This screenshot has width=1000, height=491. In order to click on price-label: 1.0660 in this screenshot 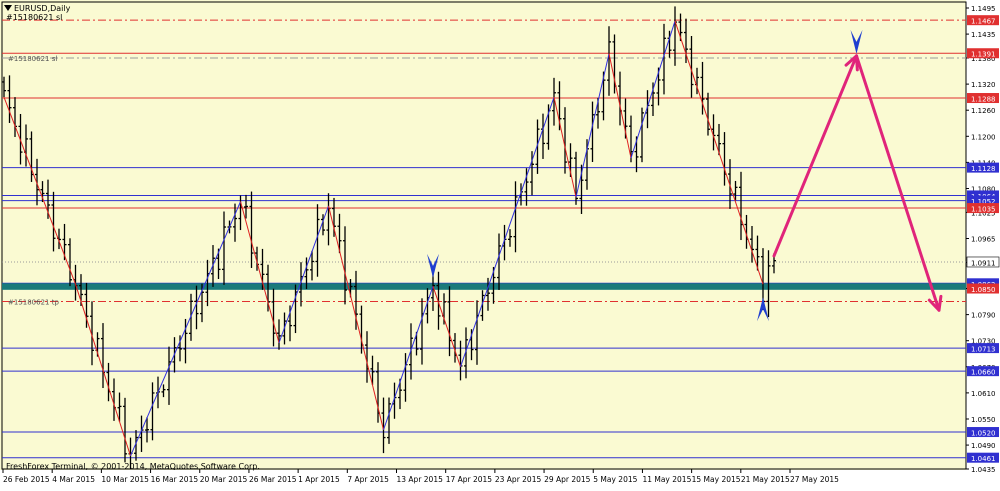, I will do `click(983, 371)`.